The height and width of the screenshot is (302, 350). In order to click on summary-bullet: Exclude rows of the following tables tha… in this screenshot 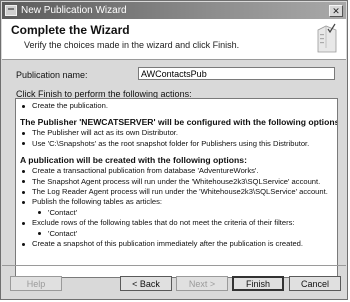, I will do `click(176, 223)`.